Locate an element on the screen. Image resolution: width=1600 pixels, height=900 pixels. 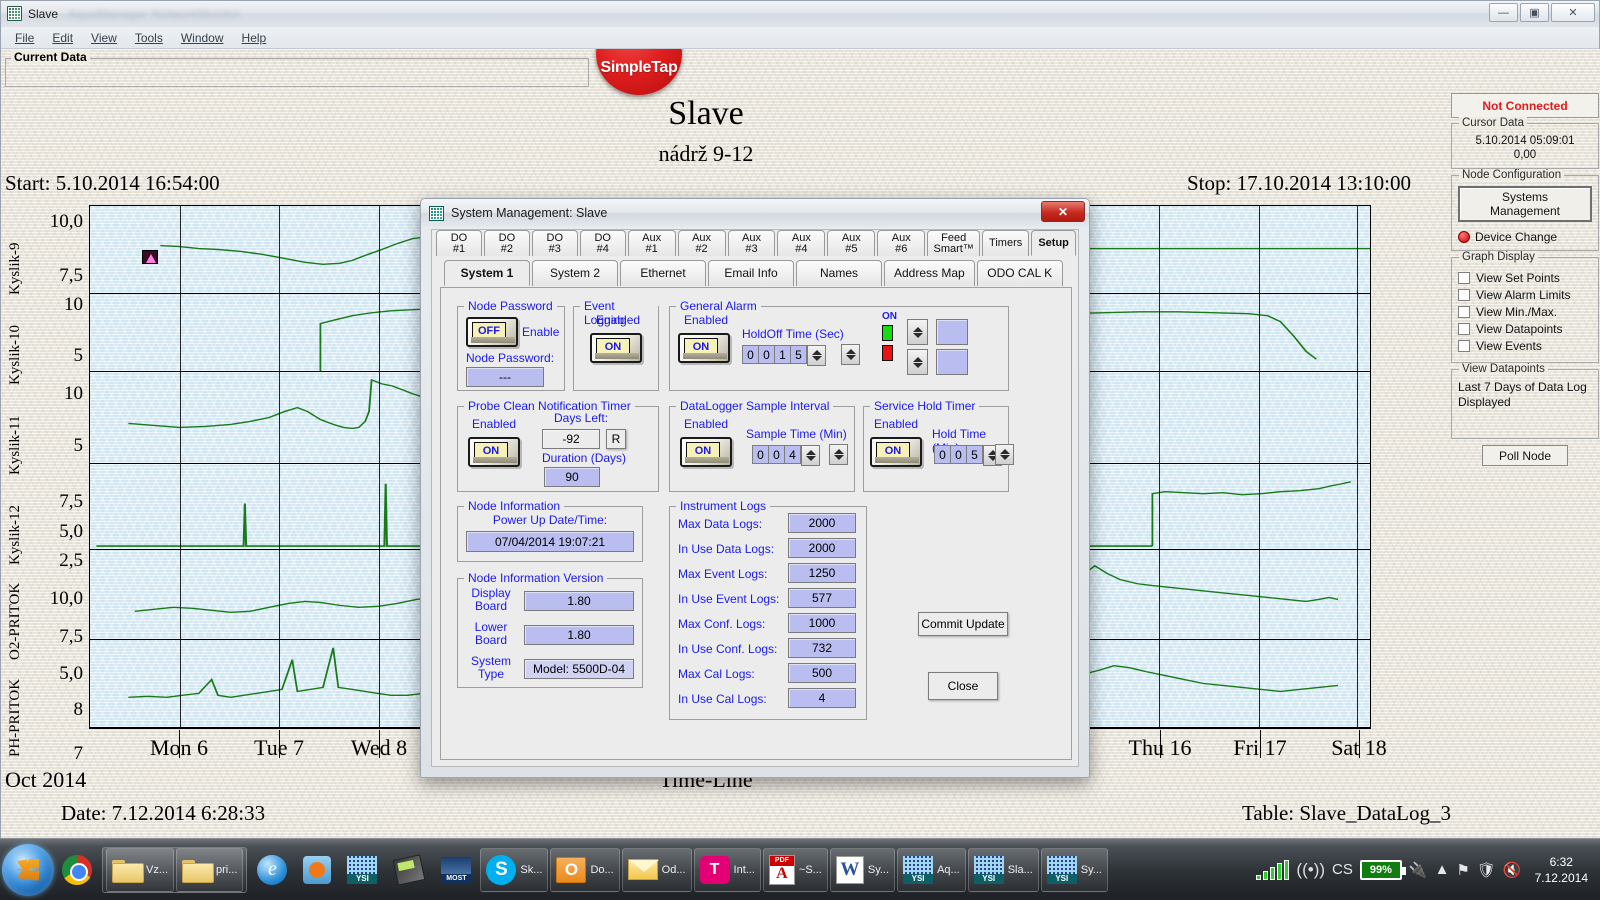
wifi-icon: ((•)) is located at coordinates (1310, 870).